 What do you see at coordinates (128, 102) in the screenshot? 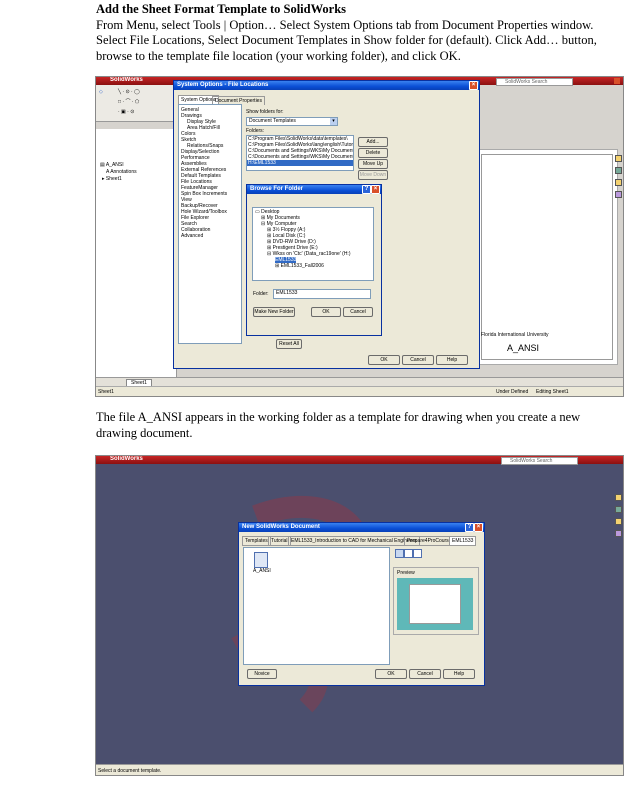
I see `rectangle-icon: □ · ⌒ · ⬠` at bounding box center [128, 102].